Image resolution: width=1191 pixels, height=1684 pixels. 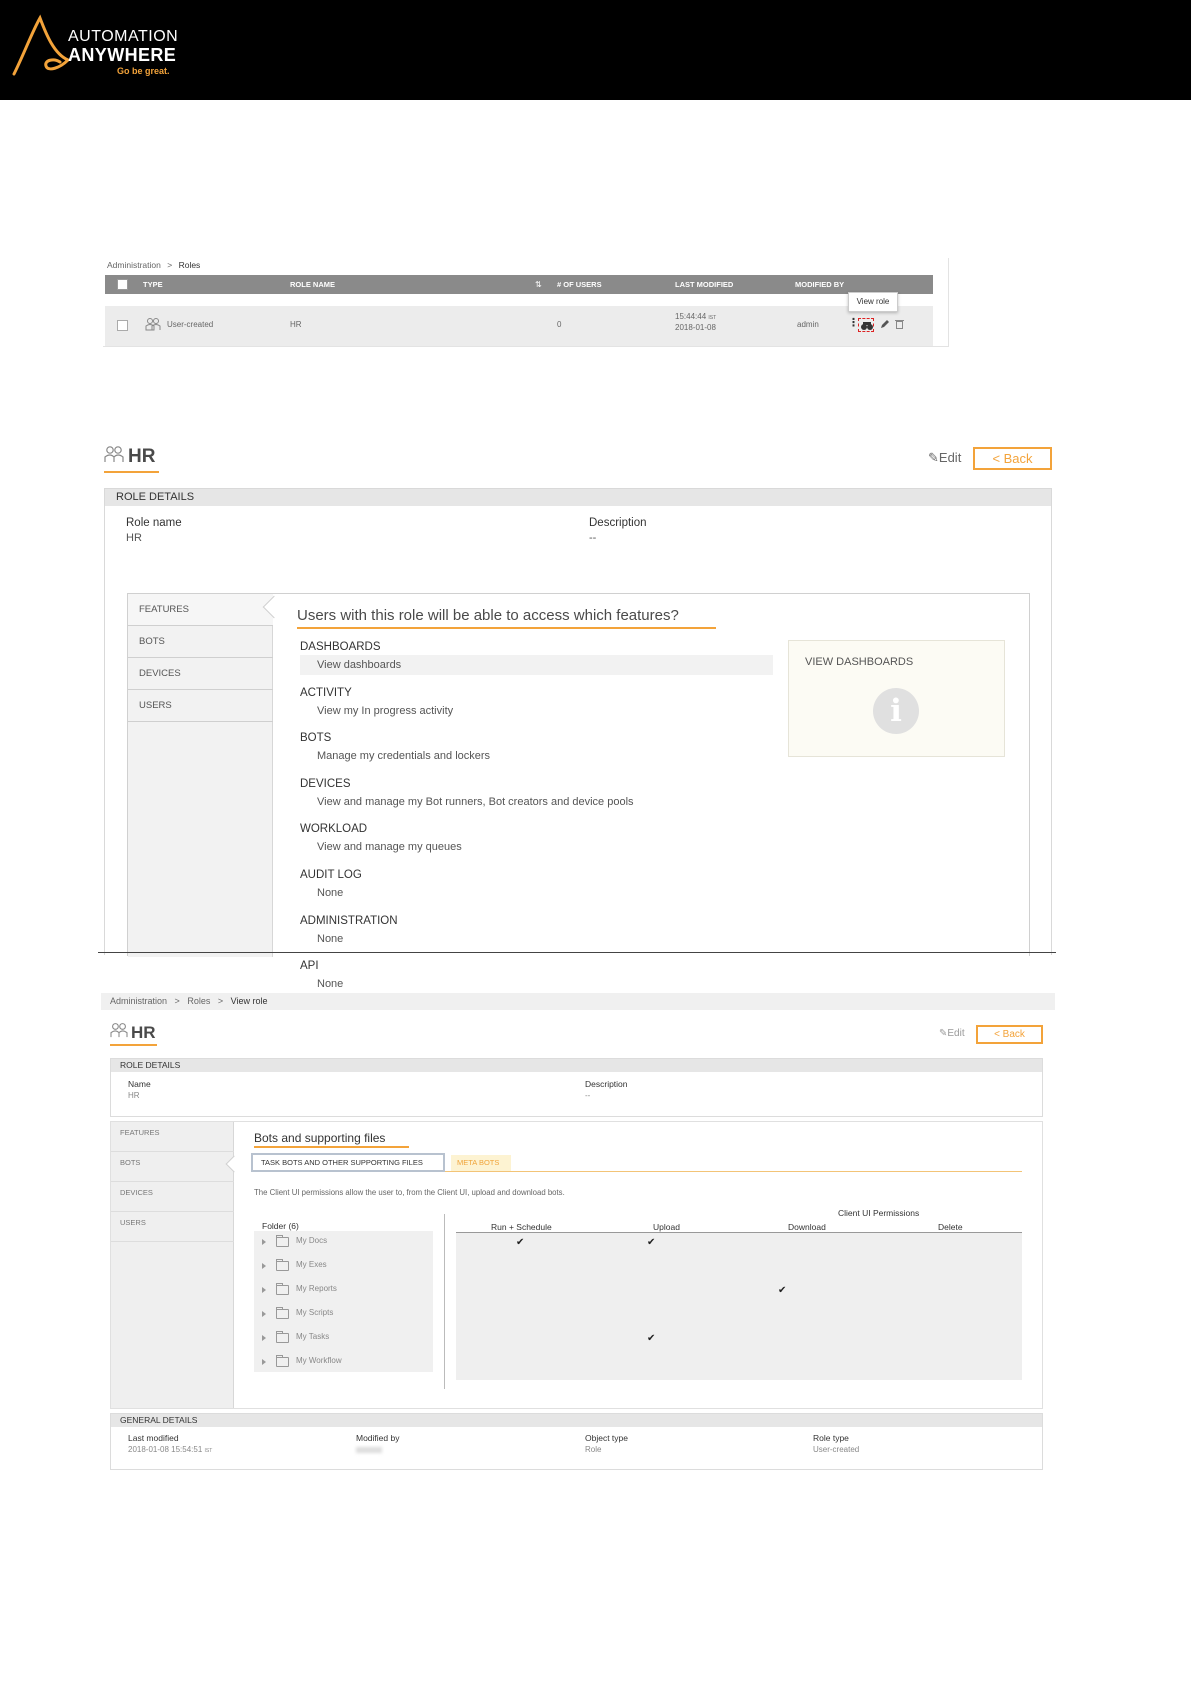 What do you see at coordinates (165, 1449) in the screenshot?
I see `last-modified-datetime: 2018-01-08 15:54:51` at bounding box center [165, 1449].